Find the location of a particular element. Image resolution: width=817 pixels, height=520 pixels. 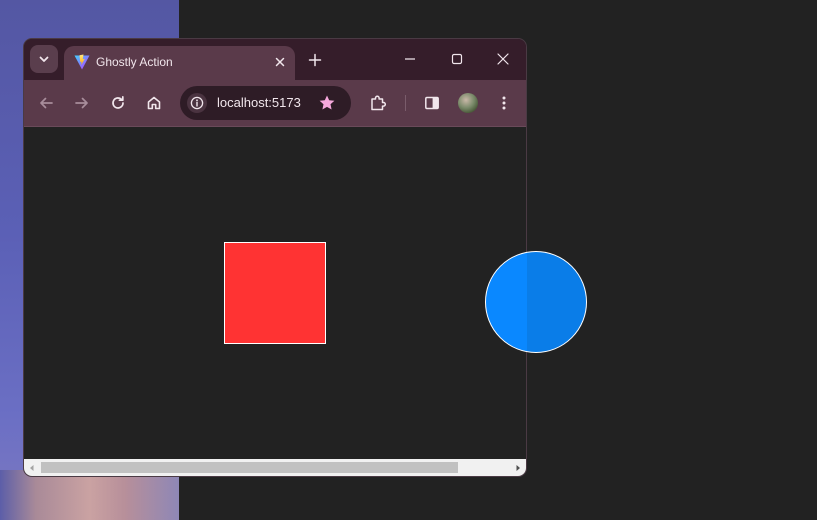

horizontal-scrollbar is located at coordinates (275, 467).